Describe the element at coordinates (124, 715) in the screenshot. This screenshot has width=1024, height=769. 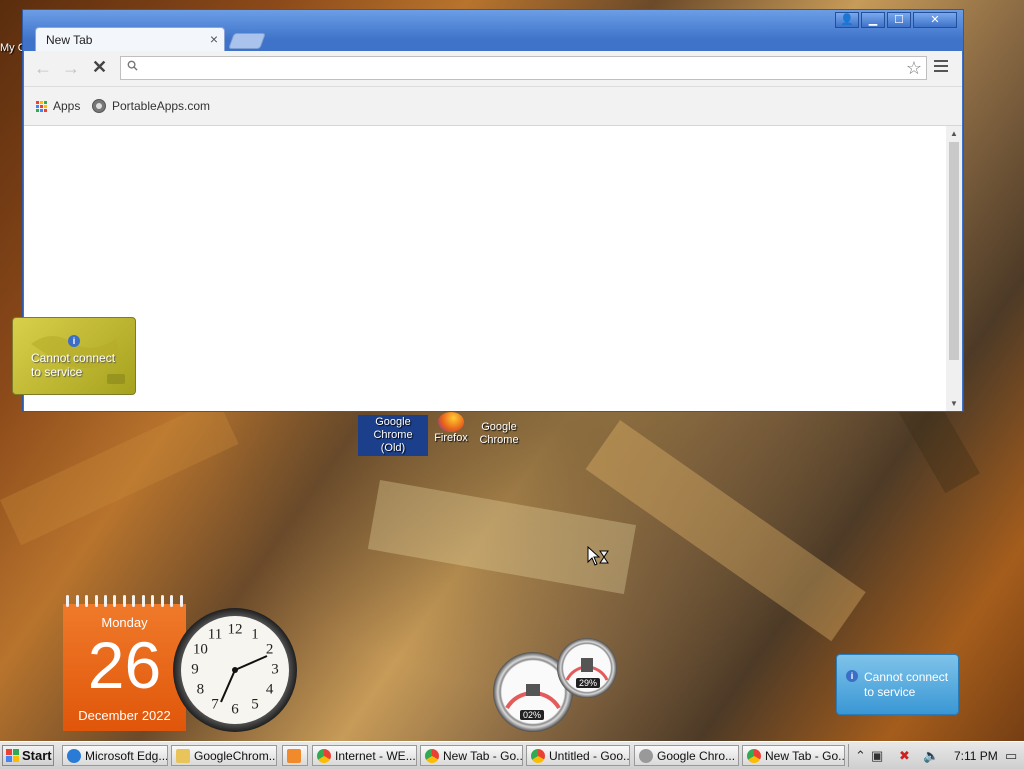
I see `calendar-month-year: December 2022` at that location.